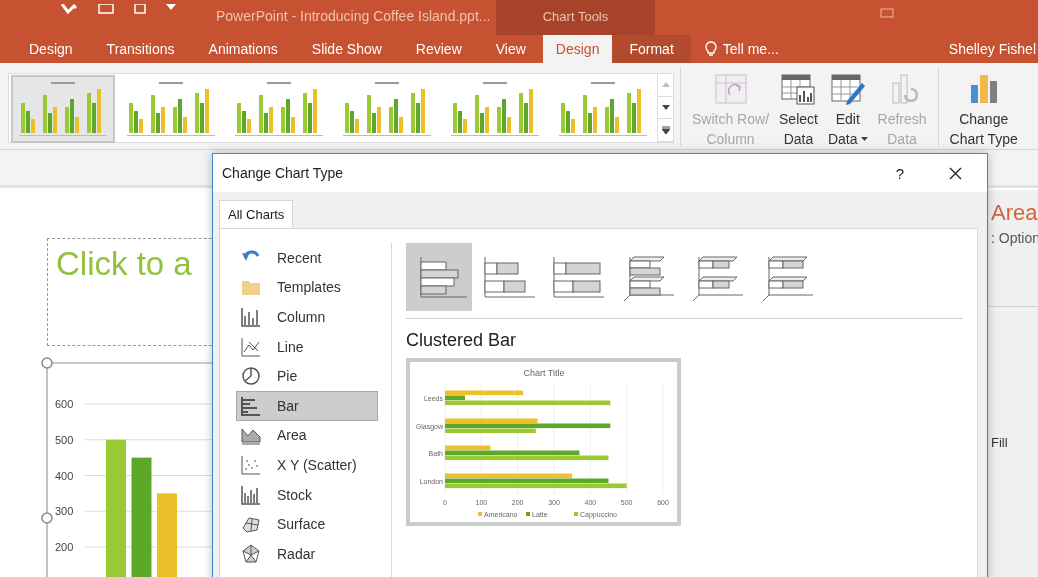 This screenshot has width=1038, height=577. I want to click on pane-section-label: Fill, so click(1014, 442).